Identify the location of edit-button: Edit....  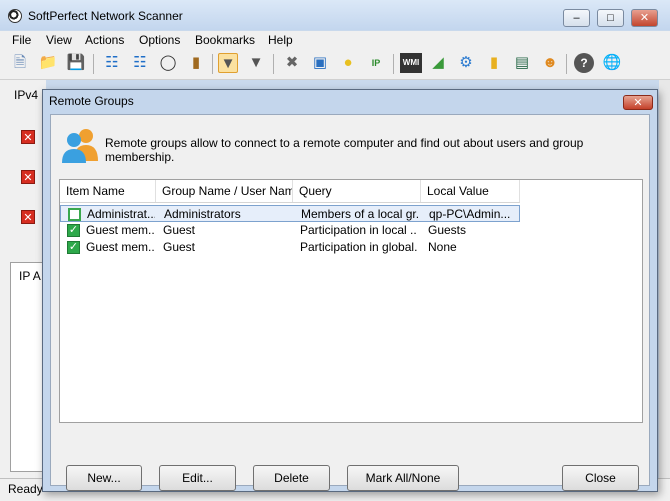
(197, 478).